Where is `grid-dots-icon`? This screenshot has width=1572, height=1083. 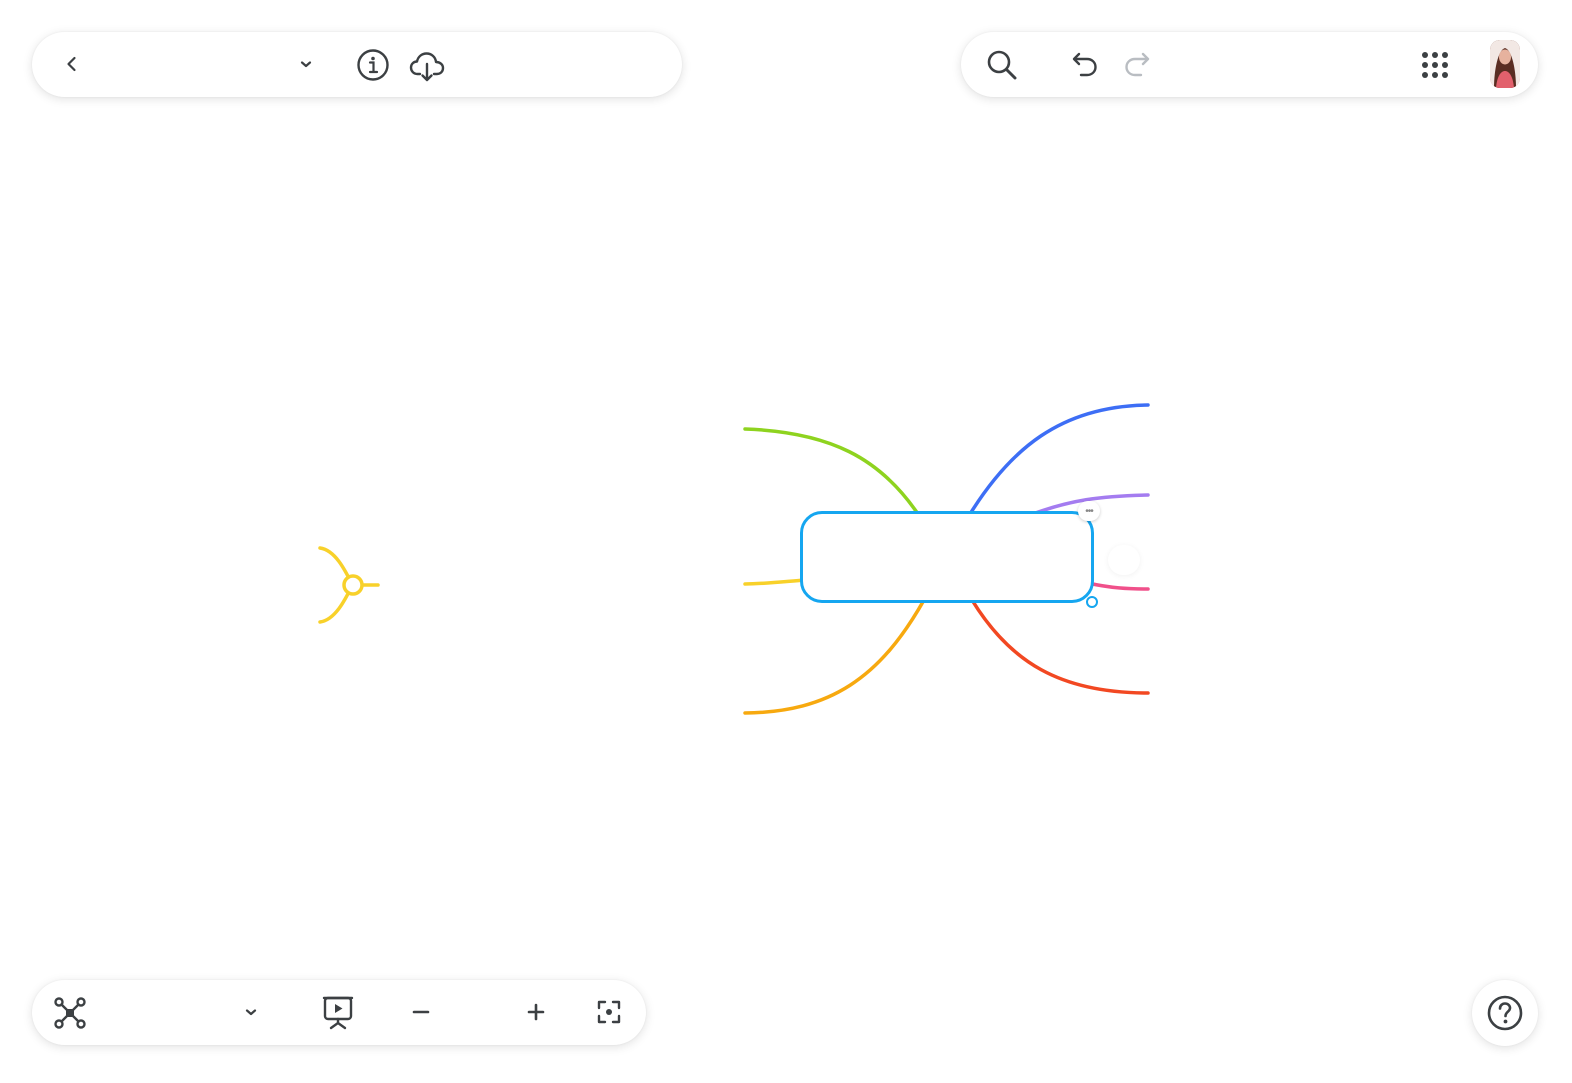
grid-dots-icon is located at coordinates (1435, 65).